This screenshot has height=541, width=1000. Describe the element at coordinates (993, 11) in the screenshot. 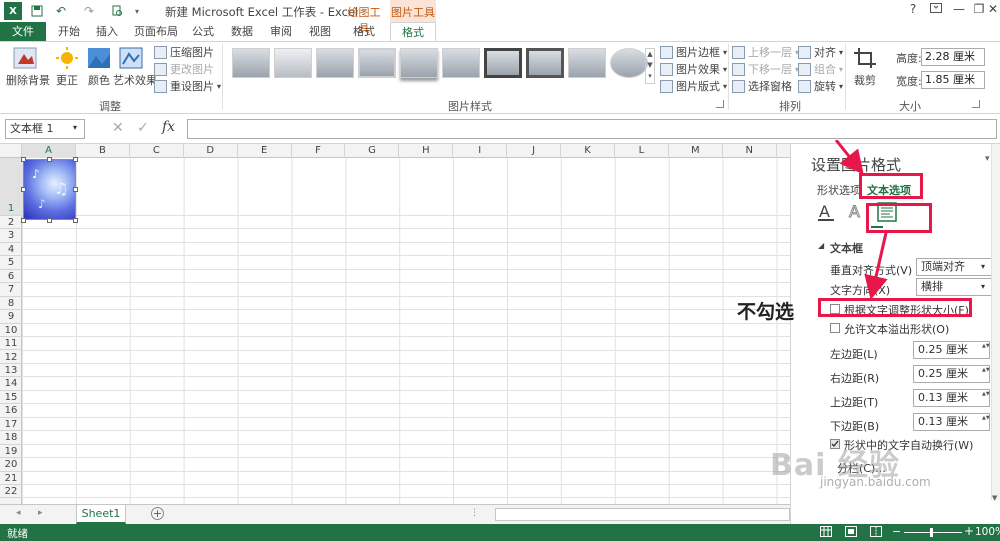

I see `close-button: ✕` at that location.